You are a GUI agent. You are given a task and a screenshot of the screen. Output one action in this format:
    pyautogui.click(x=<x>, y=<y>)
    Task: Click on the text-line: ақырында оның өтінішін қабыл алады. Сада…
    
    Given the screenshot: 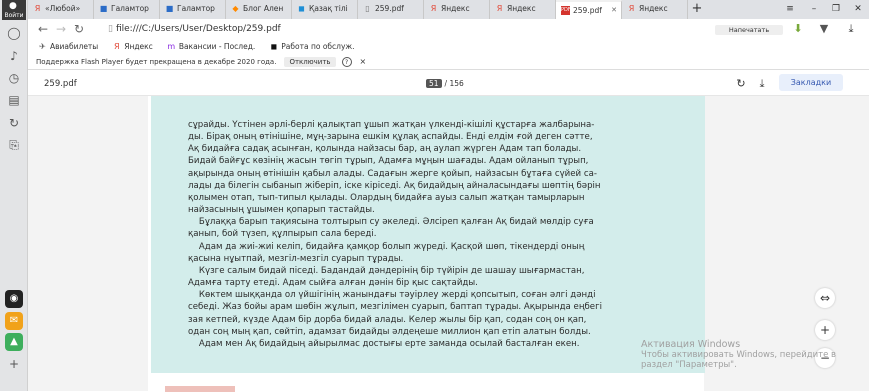 What is the action you would take?
    pyautogui.click(x=392, y=173)
    